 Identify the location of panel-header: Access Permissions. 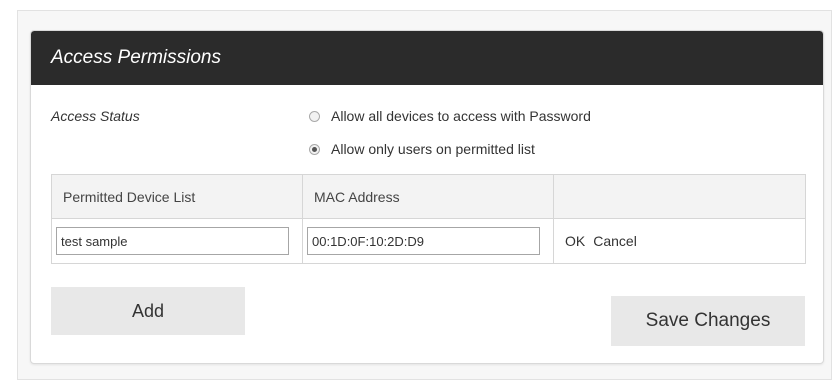
(427, 58).